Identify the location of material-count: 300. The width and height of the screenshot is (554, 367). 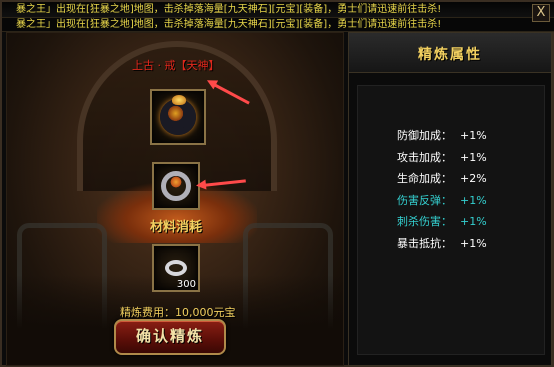
(186, 284).